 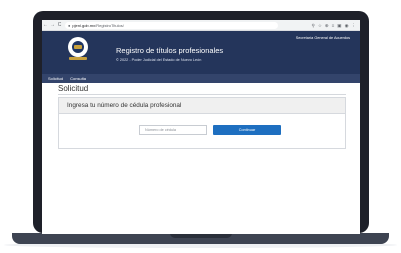 What do you see at coordinates (173, 130) in the screenshot?
I see `cedula-input` at bounding box center [173, 130].